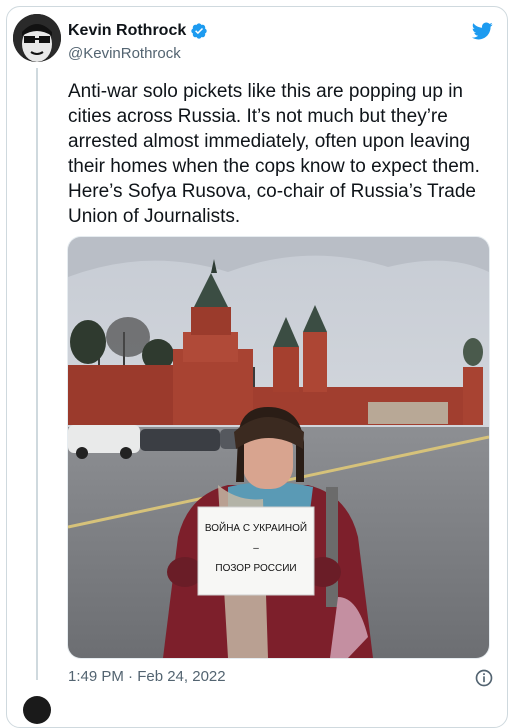 Image resolution: width=516 pixels, height=728 pixels. What do you see at coordinates (256, 527) in the screenshot?
I see `sign-text-line1: ВОЙНА С УКРАИНОЙ` at bounding box center [256, 527].